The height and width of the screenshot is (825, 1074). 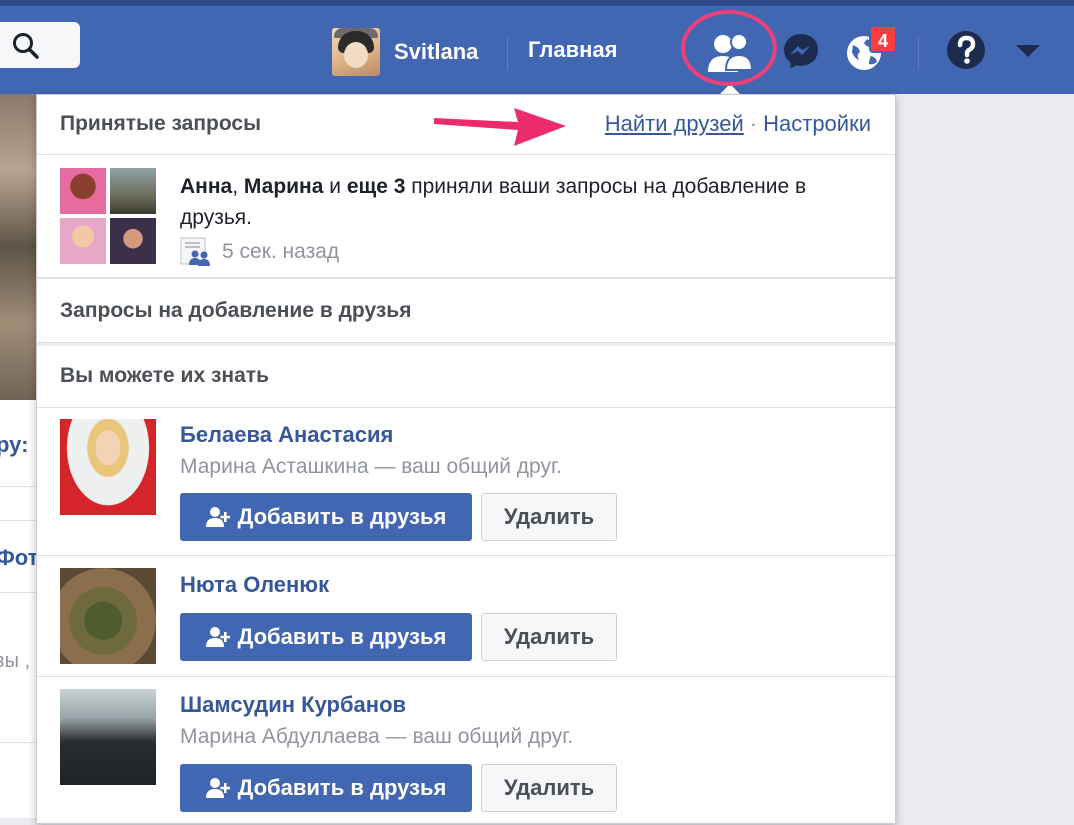 I want to click on person-name: Белаева Анастасия, so click(x=286, y=435).